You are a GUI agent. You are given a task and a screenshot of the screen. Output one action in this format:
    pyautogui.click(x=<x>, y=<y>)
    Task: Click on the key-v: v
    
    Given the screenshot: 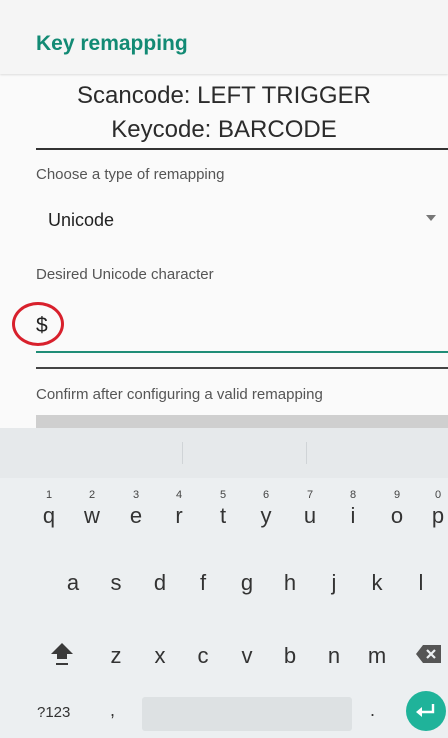 What is the action you would take?
    pyautogui.click(x=247, y=656)
    